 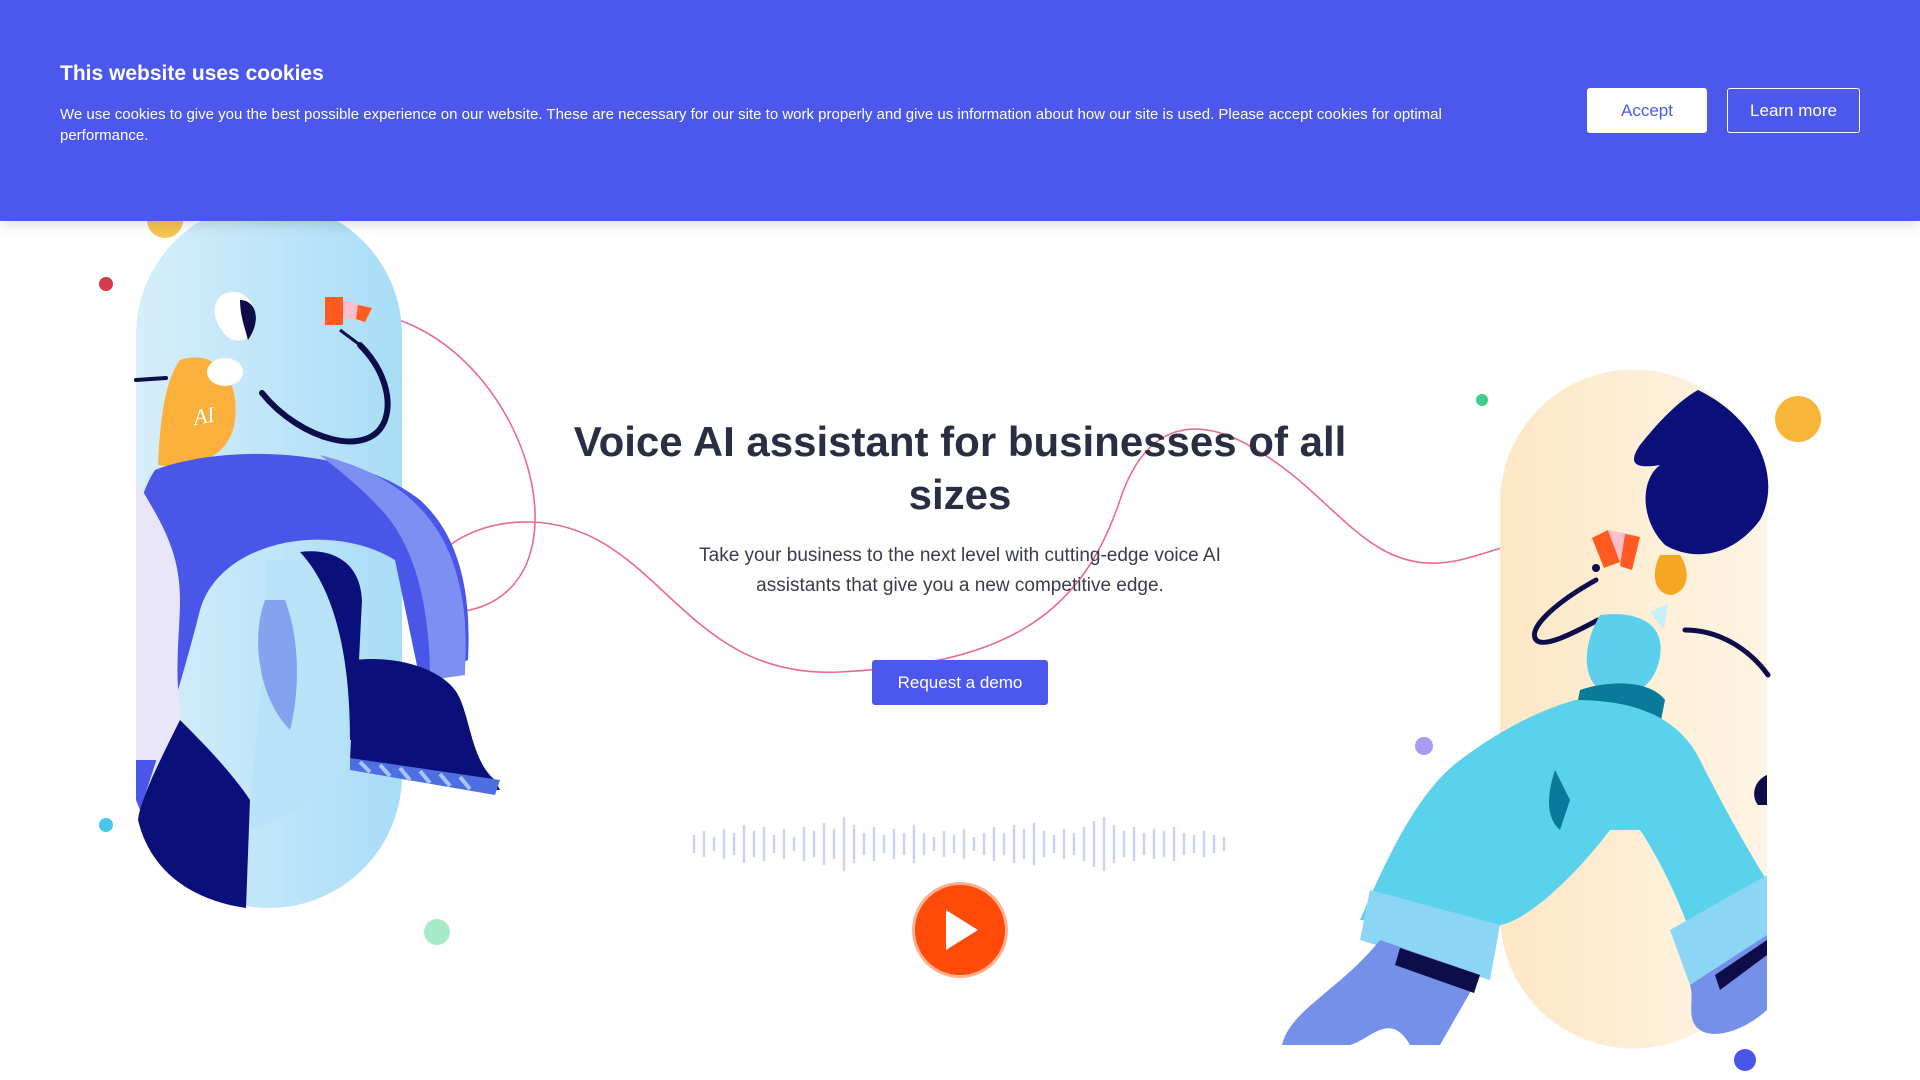 What do you see at coordinates (960, 682) in the screenshot?
I see `request-demo-button: Request a demo` at bounding box center [960, 682].